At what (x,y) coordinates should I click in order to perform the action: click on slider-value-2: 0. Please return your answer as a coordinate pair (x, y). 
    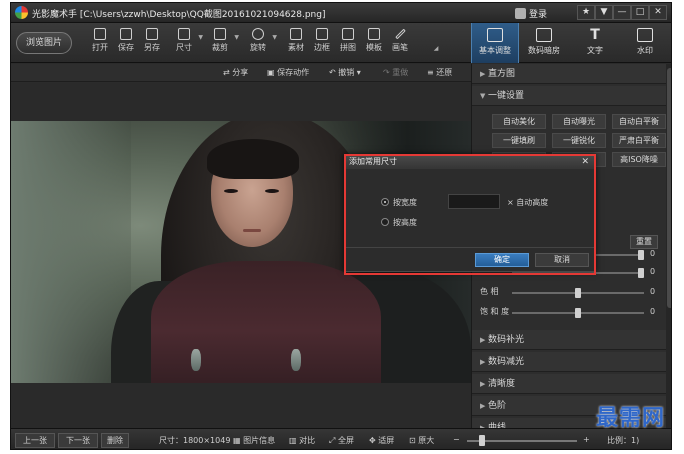
    Looking at the image, I should click on (653, 271).